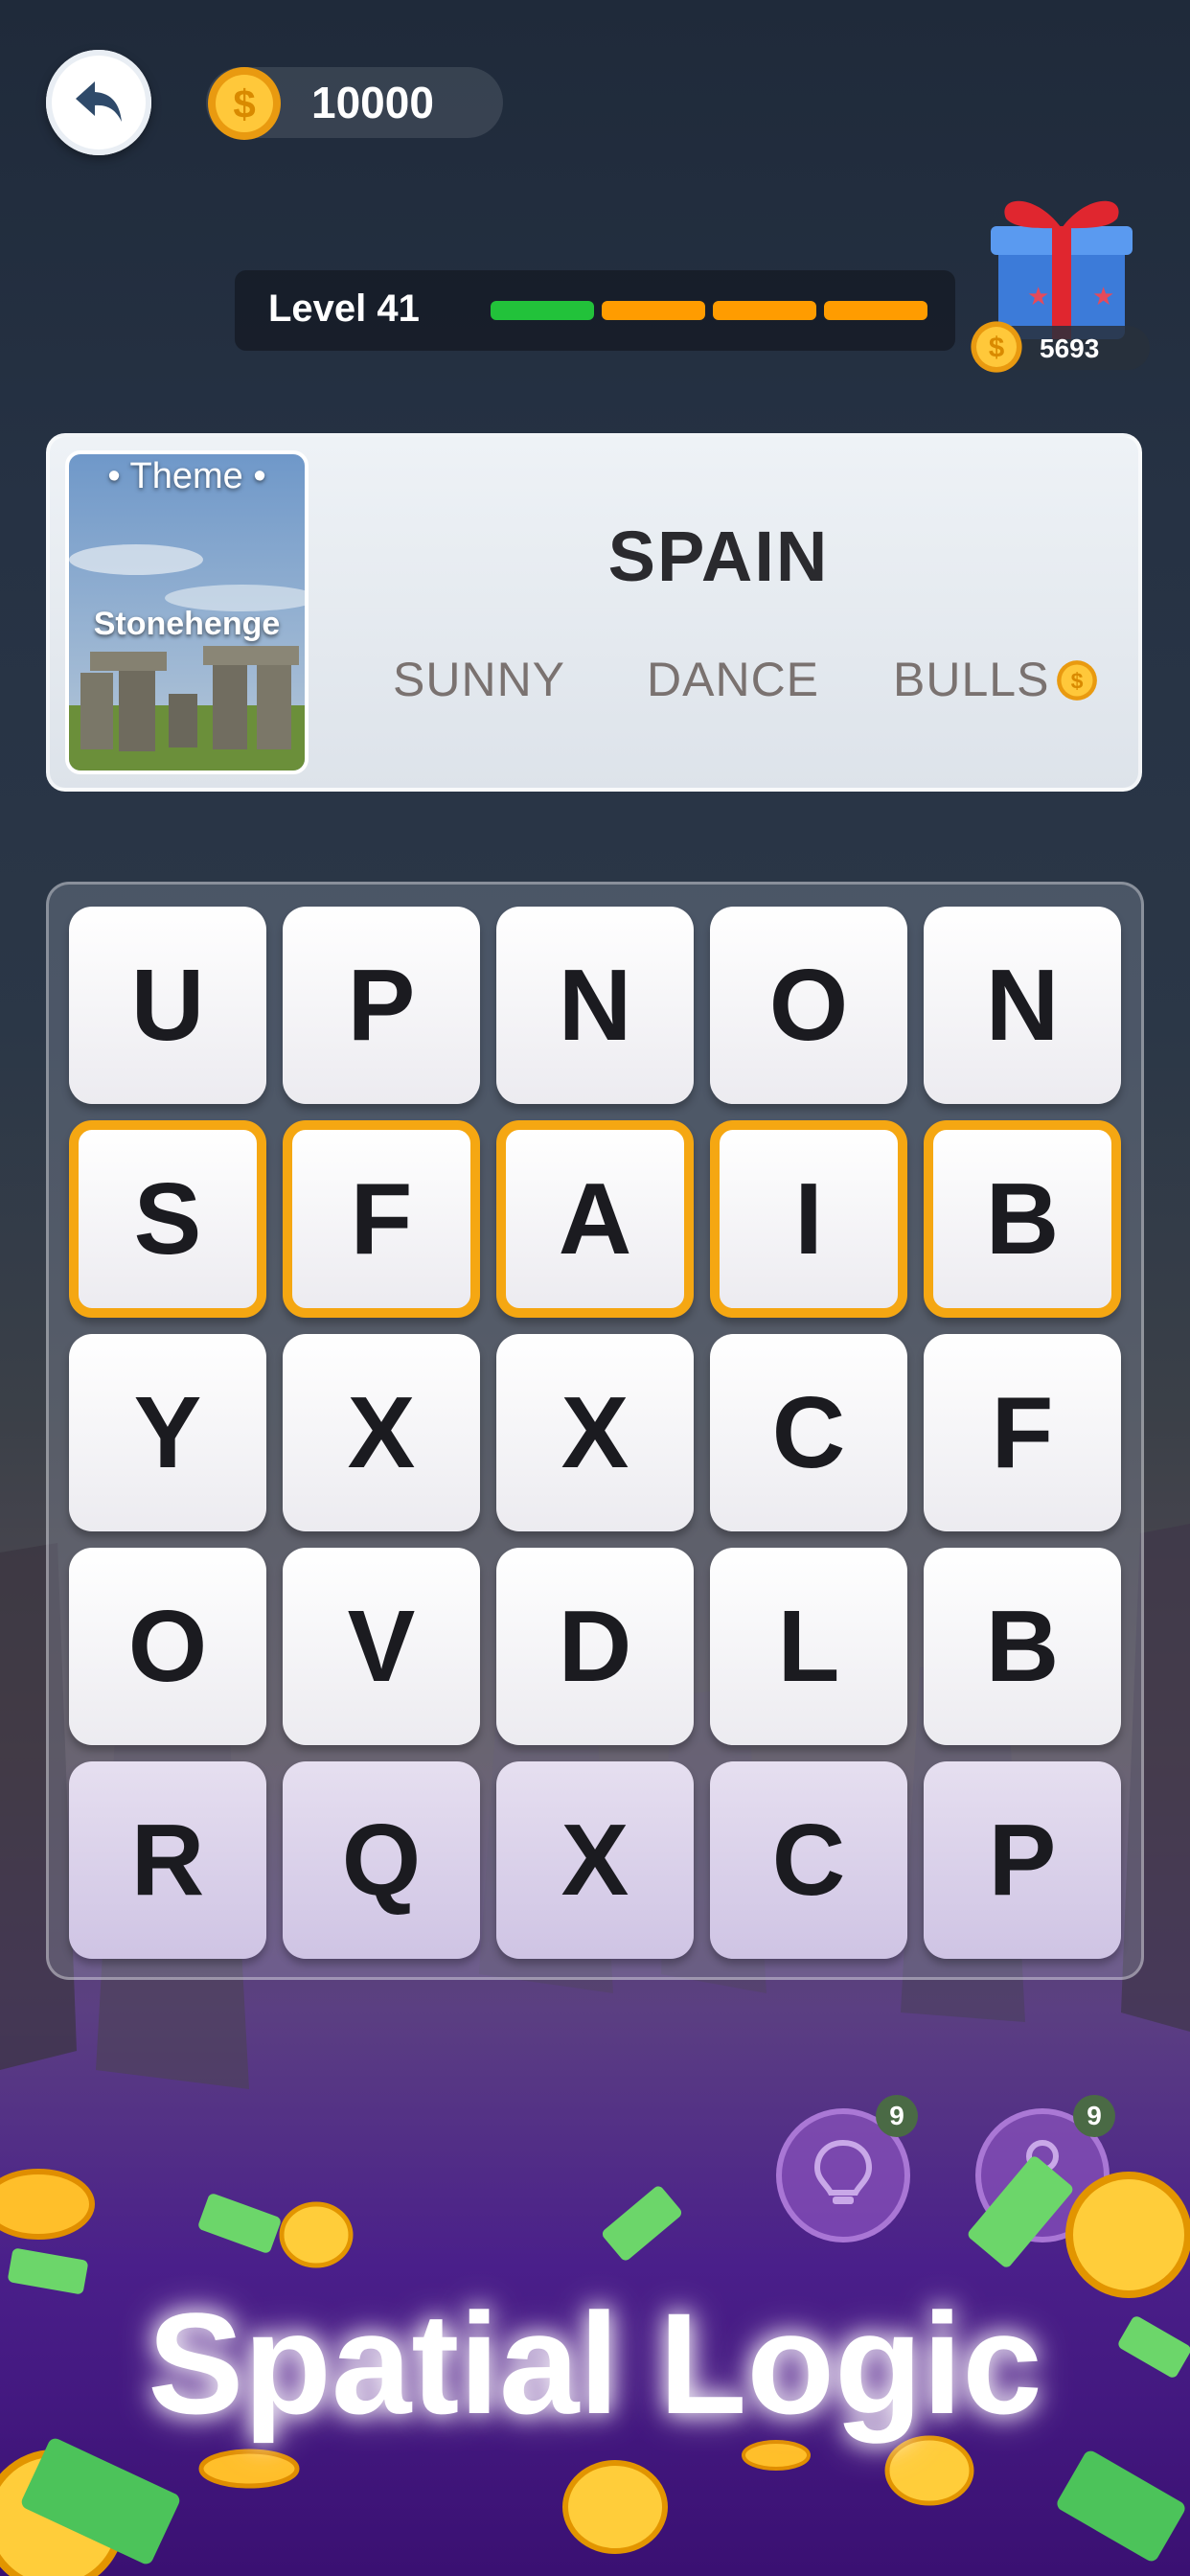  I want to click on key-count-badge: 9, so click(1094, 2116).